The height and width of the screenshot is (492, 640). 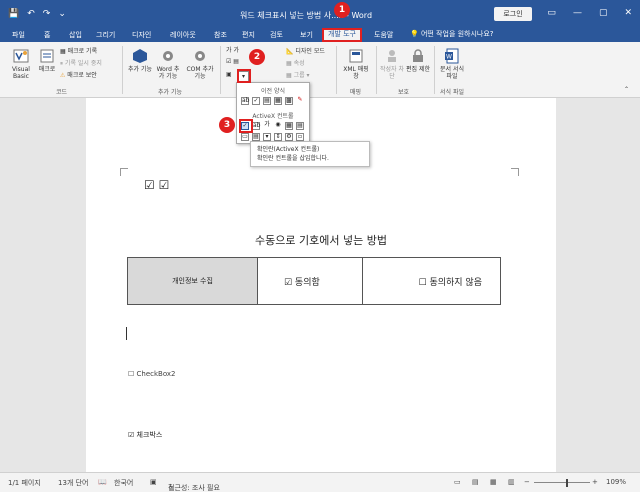 What do you see at coordinates (278, 101) in the screenshot?
I see `legacy-frame-icon: ▦` at bounding box center [278, 101].